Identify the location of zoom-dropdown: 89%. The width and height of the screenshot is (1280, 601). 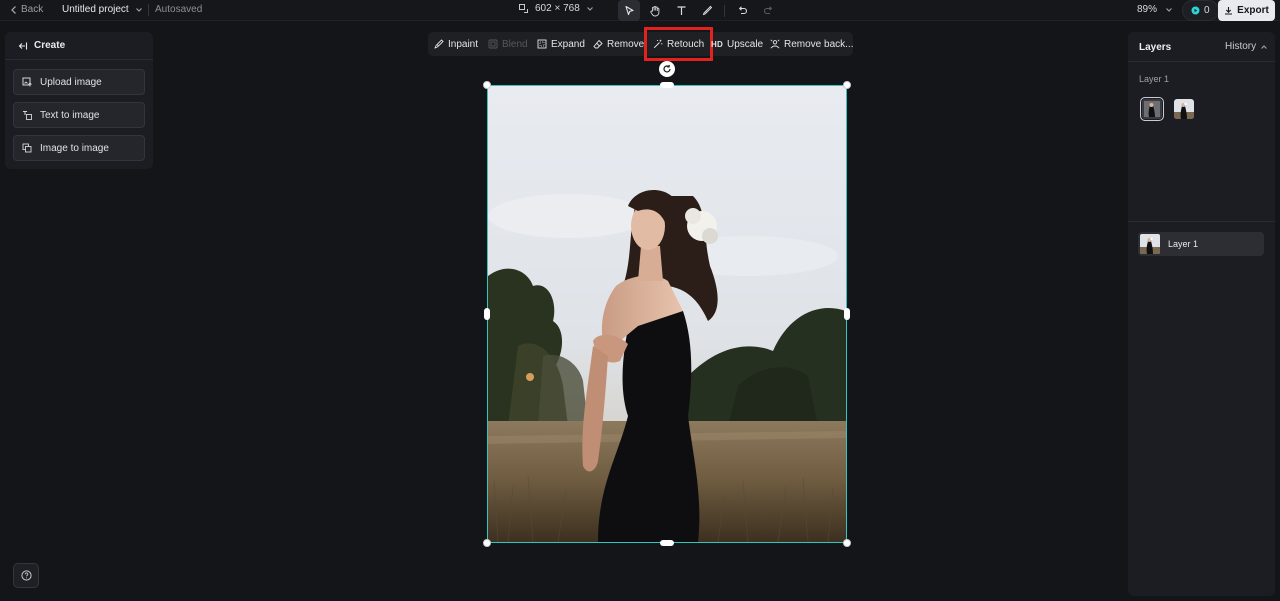
(1155, 9).